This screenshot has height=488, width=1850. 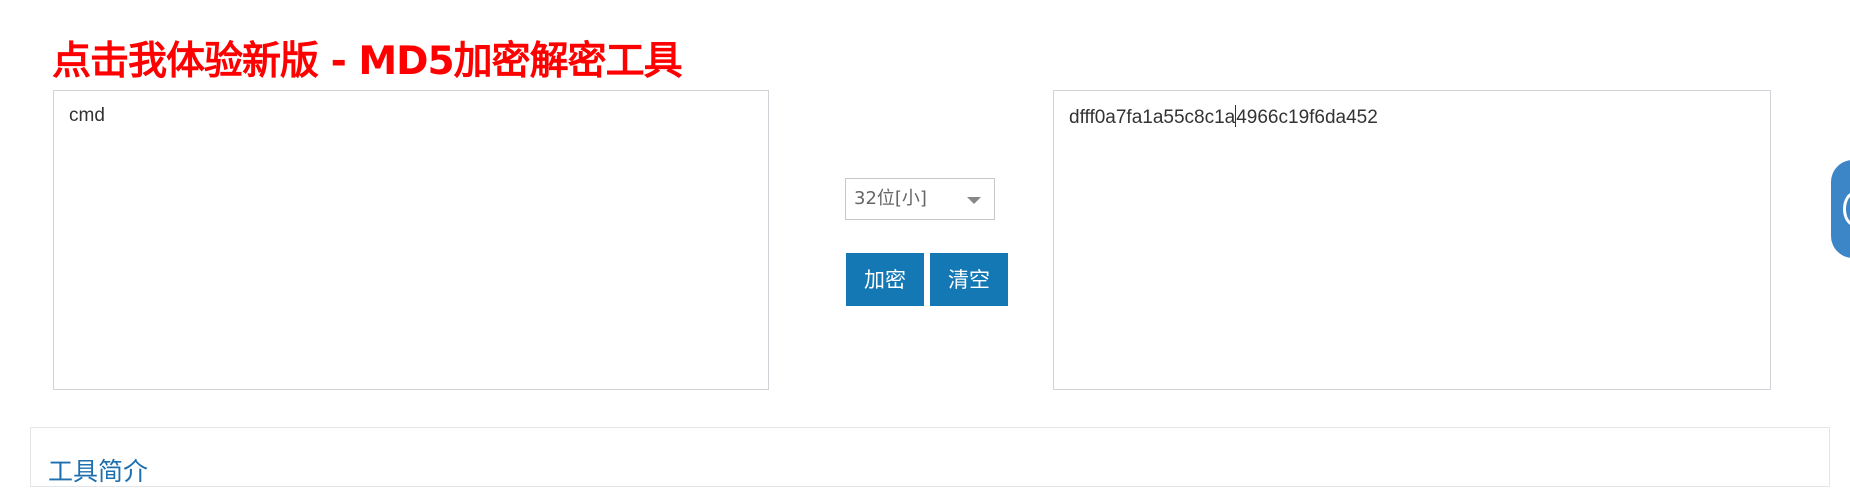 What do you see at coordinates (1840, 209) in the screenshot?
I see `floating-side-tab` at bounding box center [1840, 209].